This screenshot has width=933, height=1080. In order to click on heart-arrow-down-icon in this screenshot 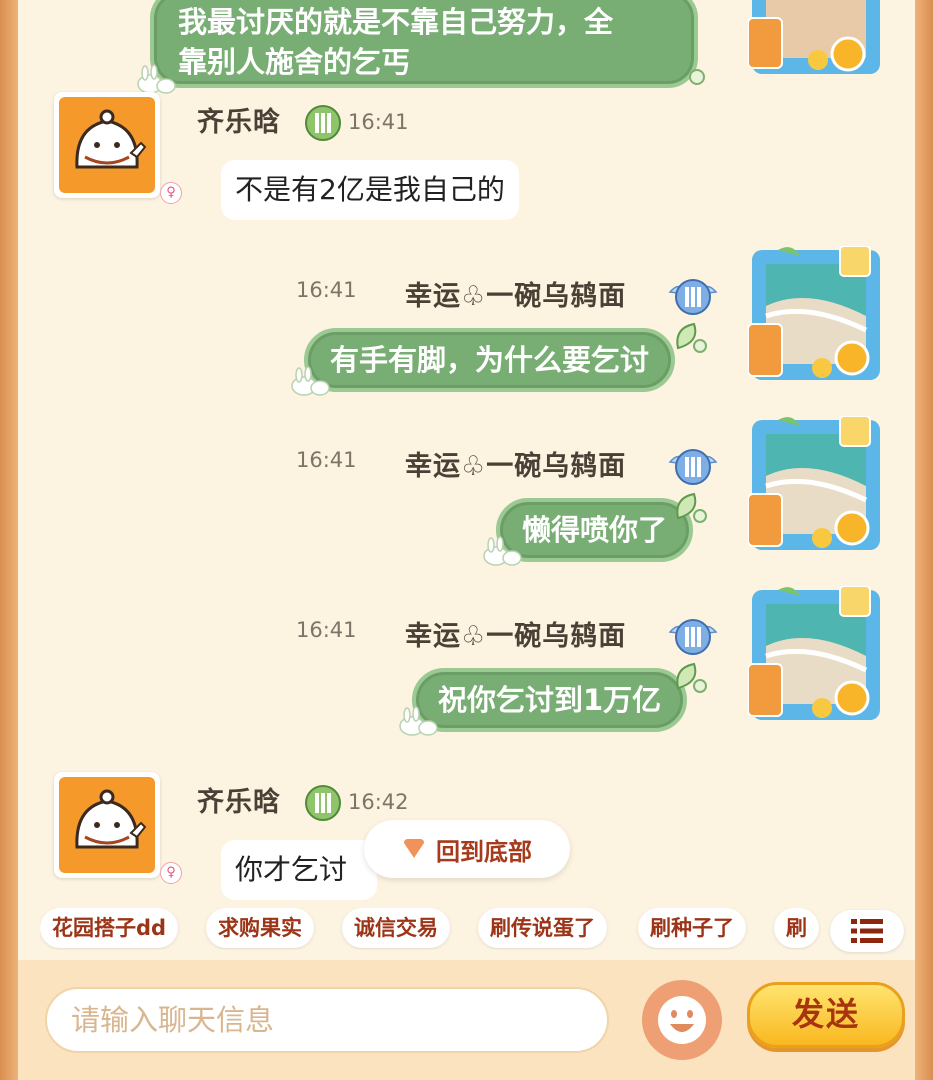, I will do `click(414, 848)`.